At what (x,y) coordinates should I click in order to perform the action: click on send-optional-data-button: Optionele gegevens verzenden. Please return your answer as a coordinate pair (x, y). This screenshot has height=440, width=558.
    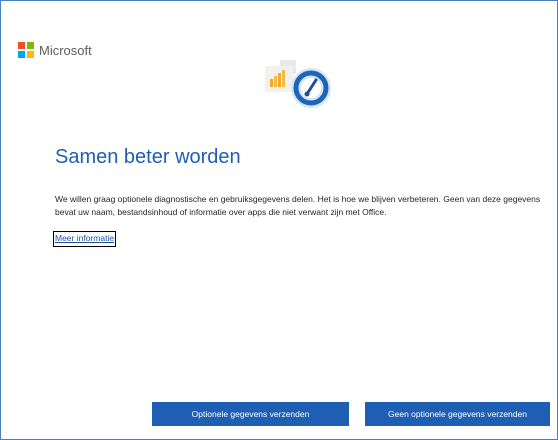
    Looking at the image, I should click on (250, 414).